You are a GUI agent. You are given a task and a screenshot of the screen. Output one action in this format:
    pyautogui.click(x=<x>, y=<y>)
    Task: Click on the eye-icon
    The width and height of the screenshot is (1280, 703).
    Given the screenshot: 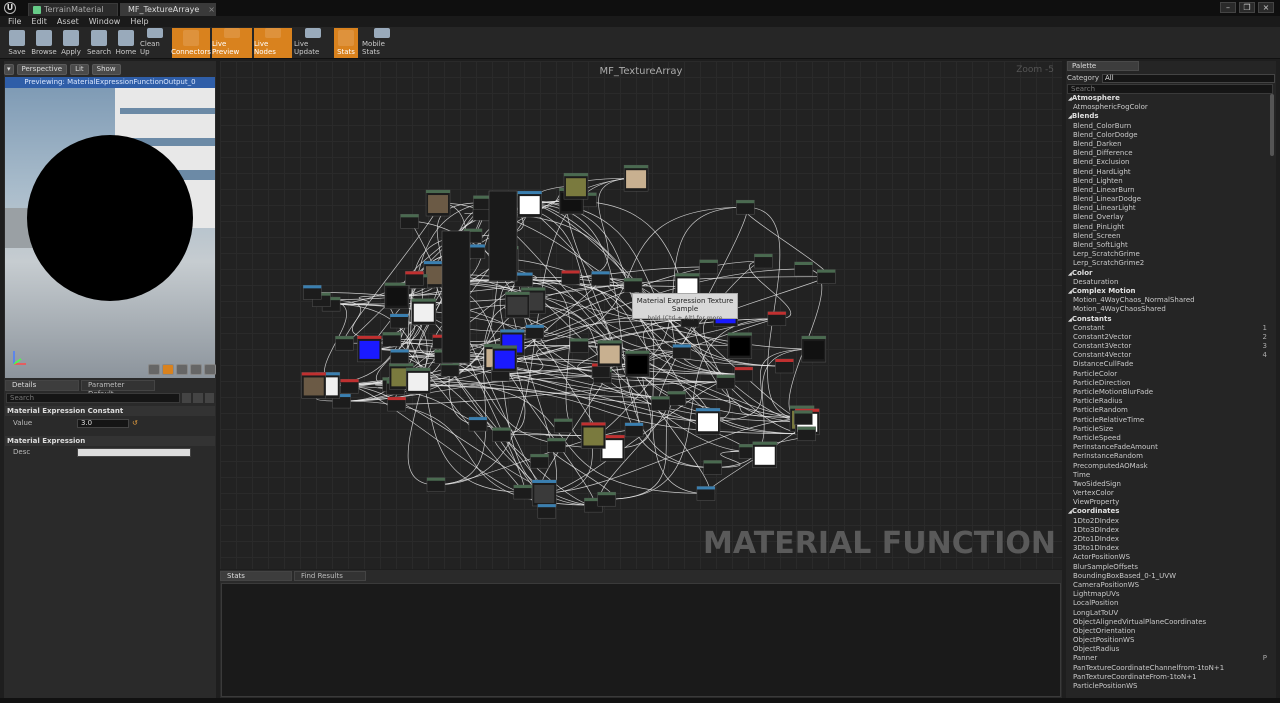 What is the action you would take?
    pyautogui.click(x=209, y=398)
    